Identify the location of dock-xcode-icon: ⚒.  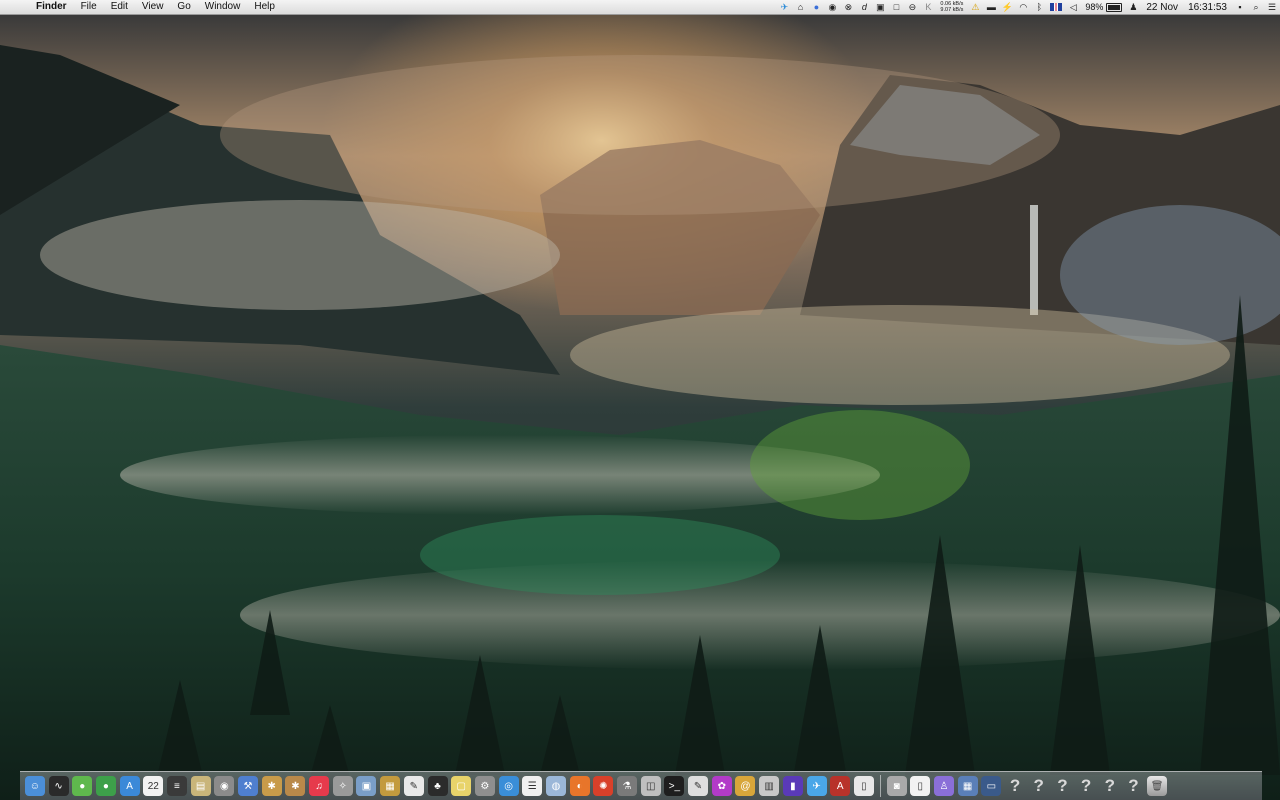
(248, 786).